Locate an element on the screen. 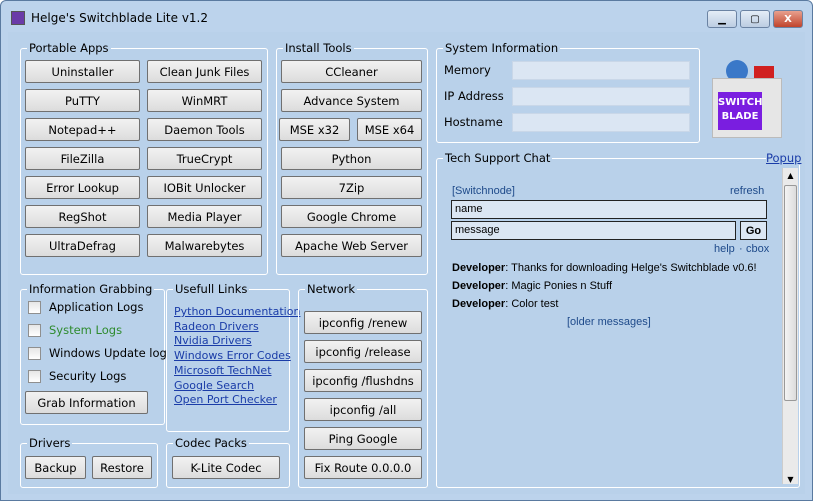 The height and width of the screenshot is (501, 813). network-button: ipconfig /renew is located at coordinates (363, 322).